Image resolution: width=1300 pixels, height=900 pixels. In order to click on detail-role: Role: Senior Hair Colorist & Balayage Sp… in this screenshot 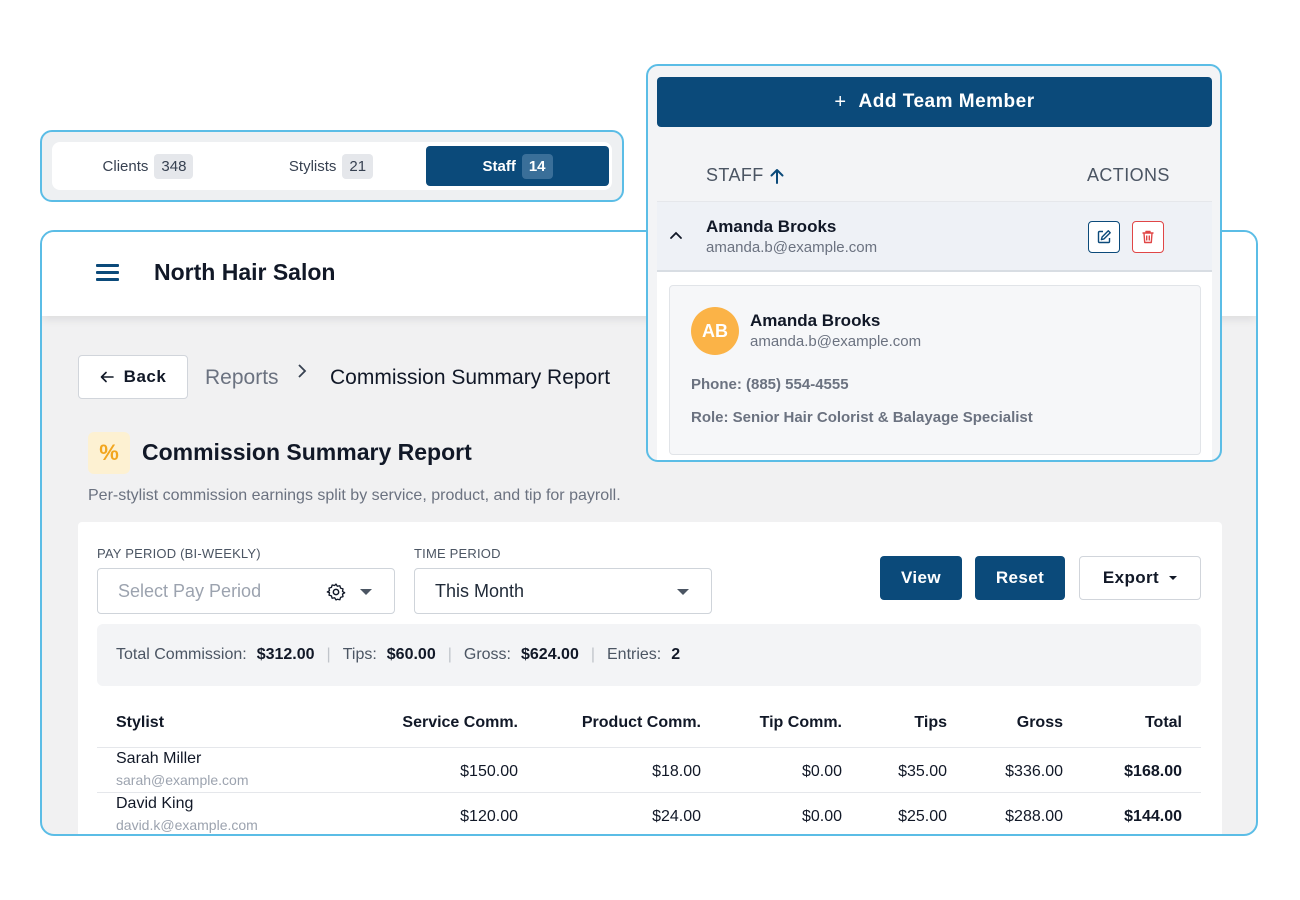, I will do `click(862, 417)`.